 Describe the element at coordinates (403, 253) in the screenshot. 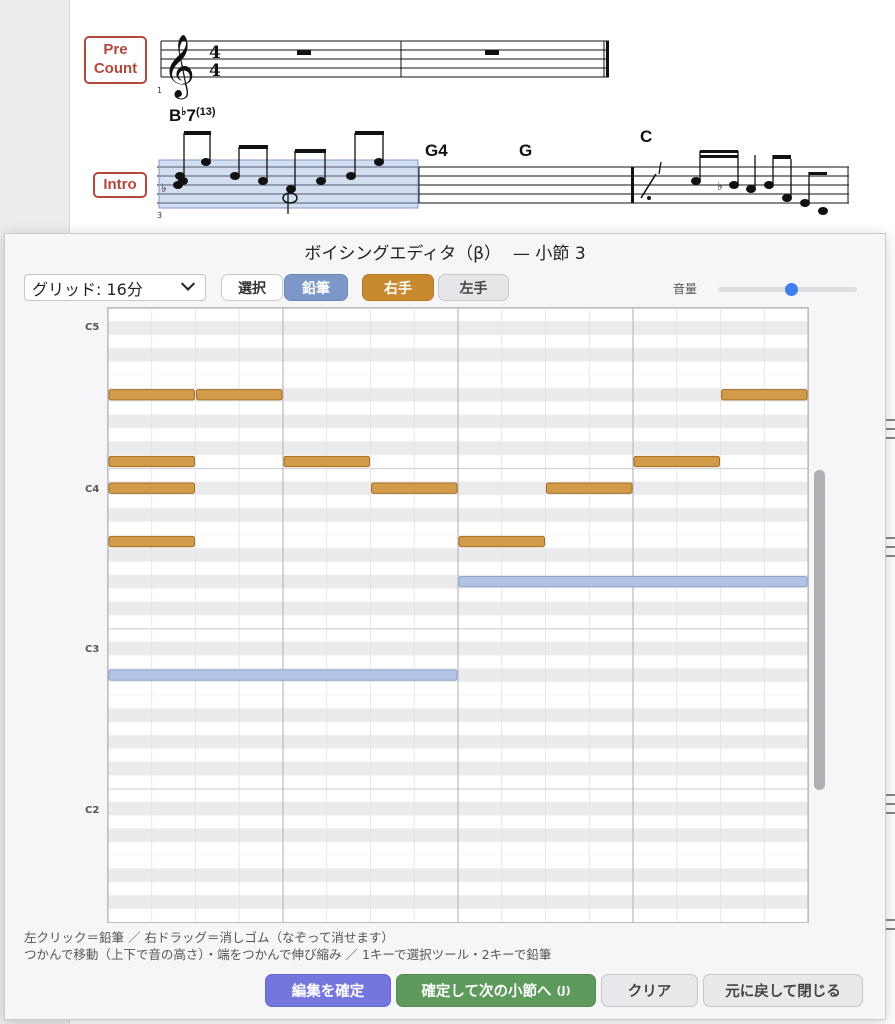

I see `dialog-title-text: ボイシングエディタ（β）` at that location.